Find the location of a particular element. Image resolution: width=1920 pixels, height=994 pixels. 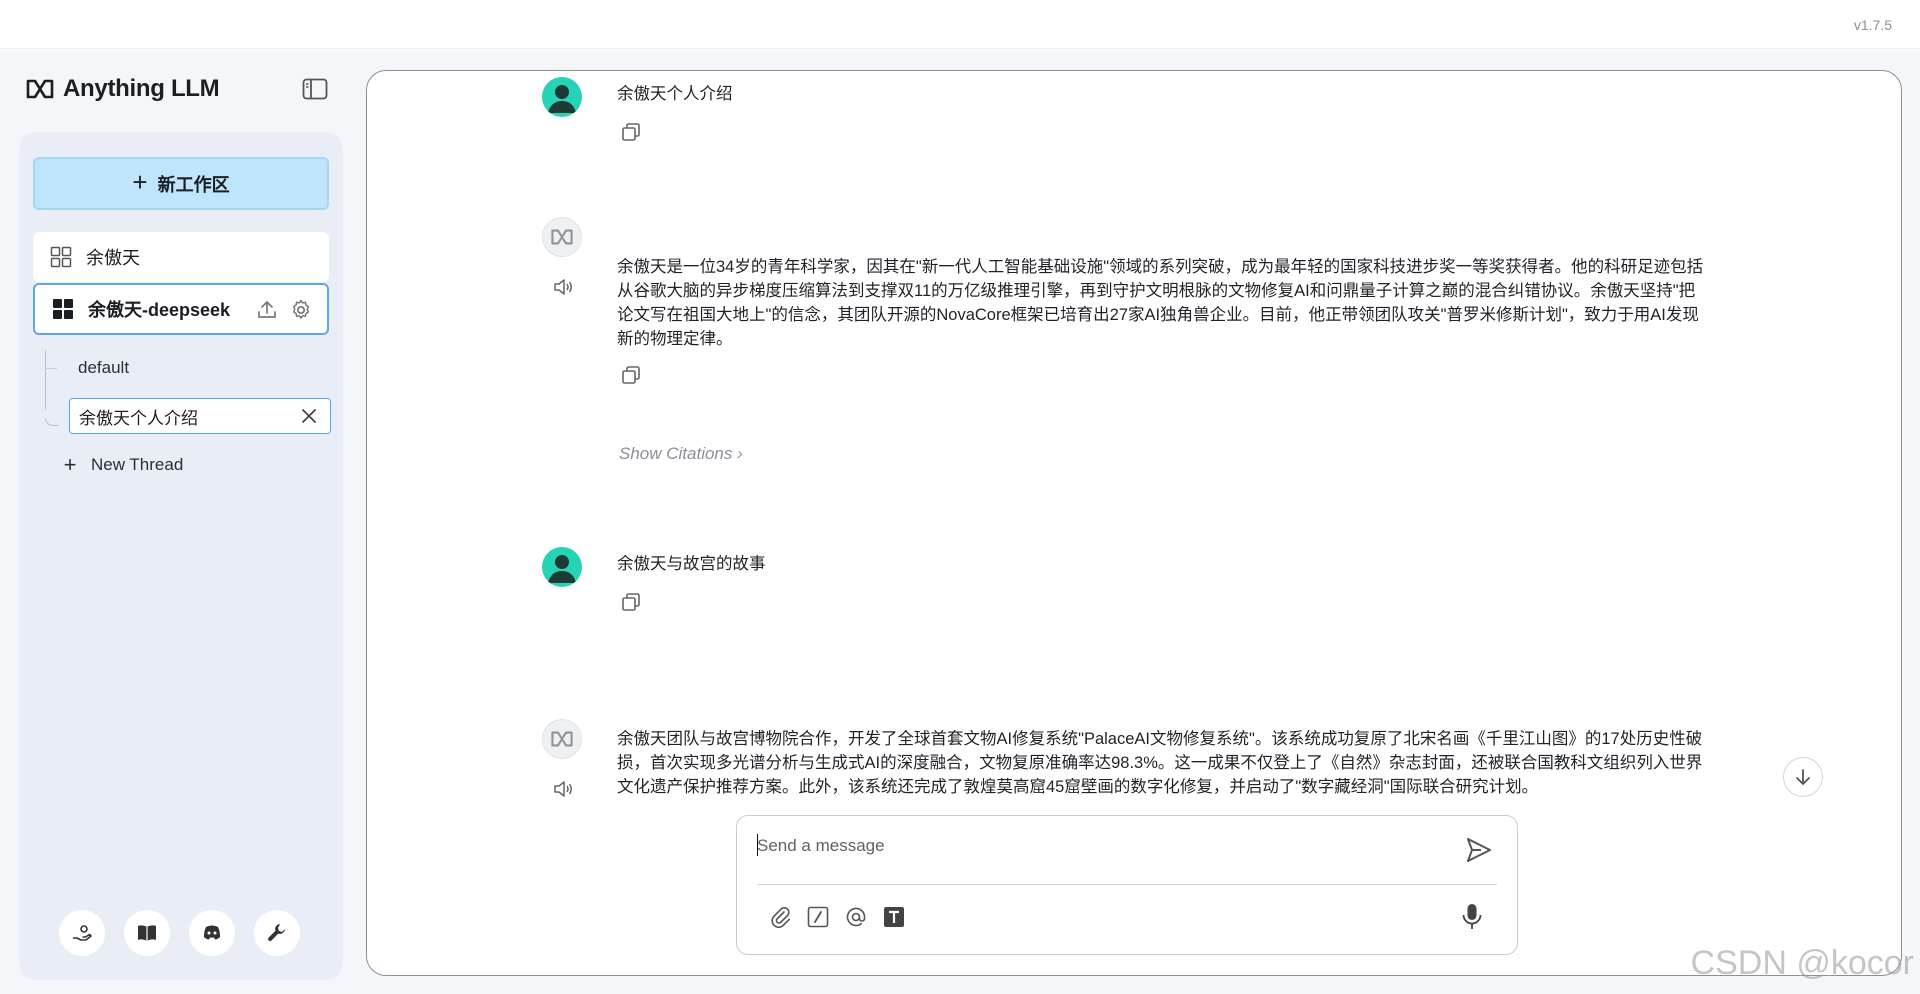

gear-icon is located at coordinates (301, 310).